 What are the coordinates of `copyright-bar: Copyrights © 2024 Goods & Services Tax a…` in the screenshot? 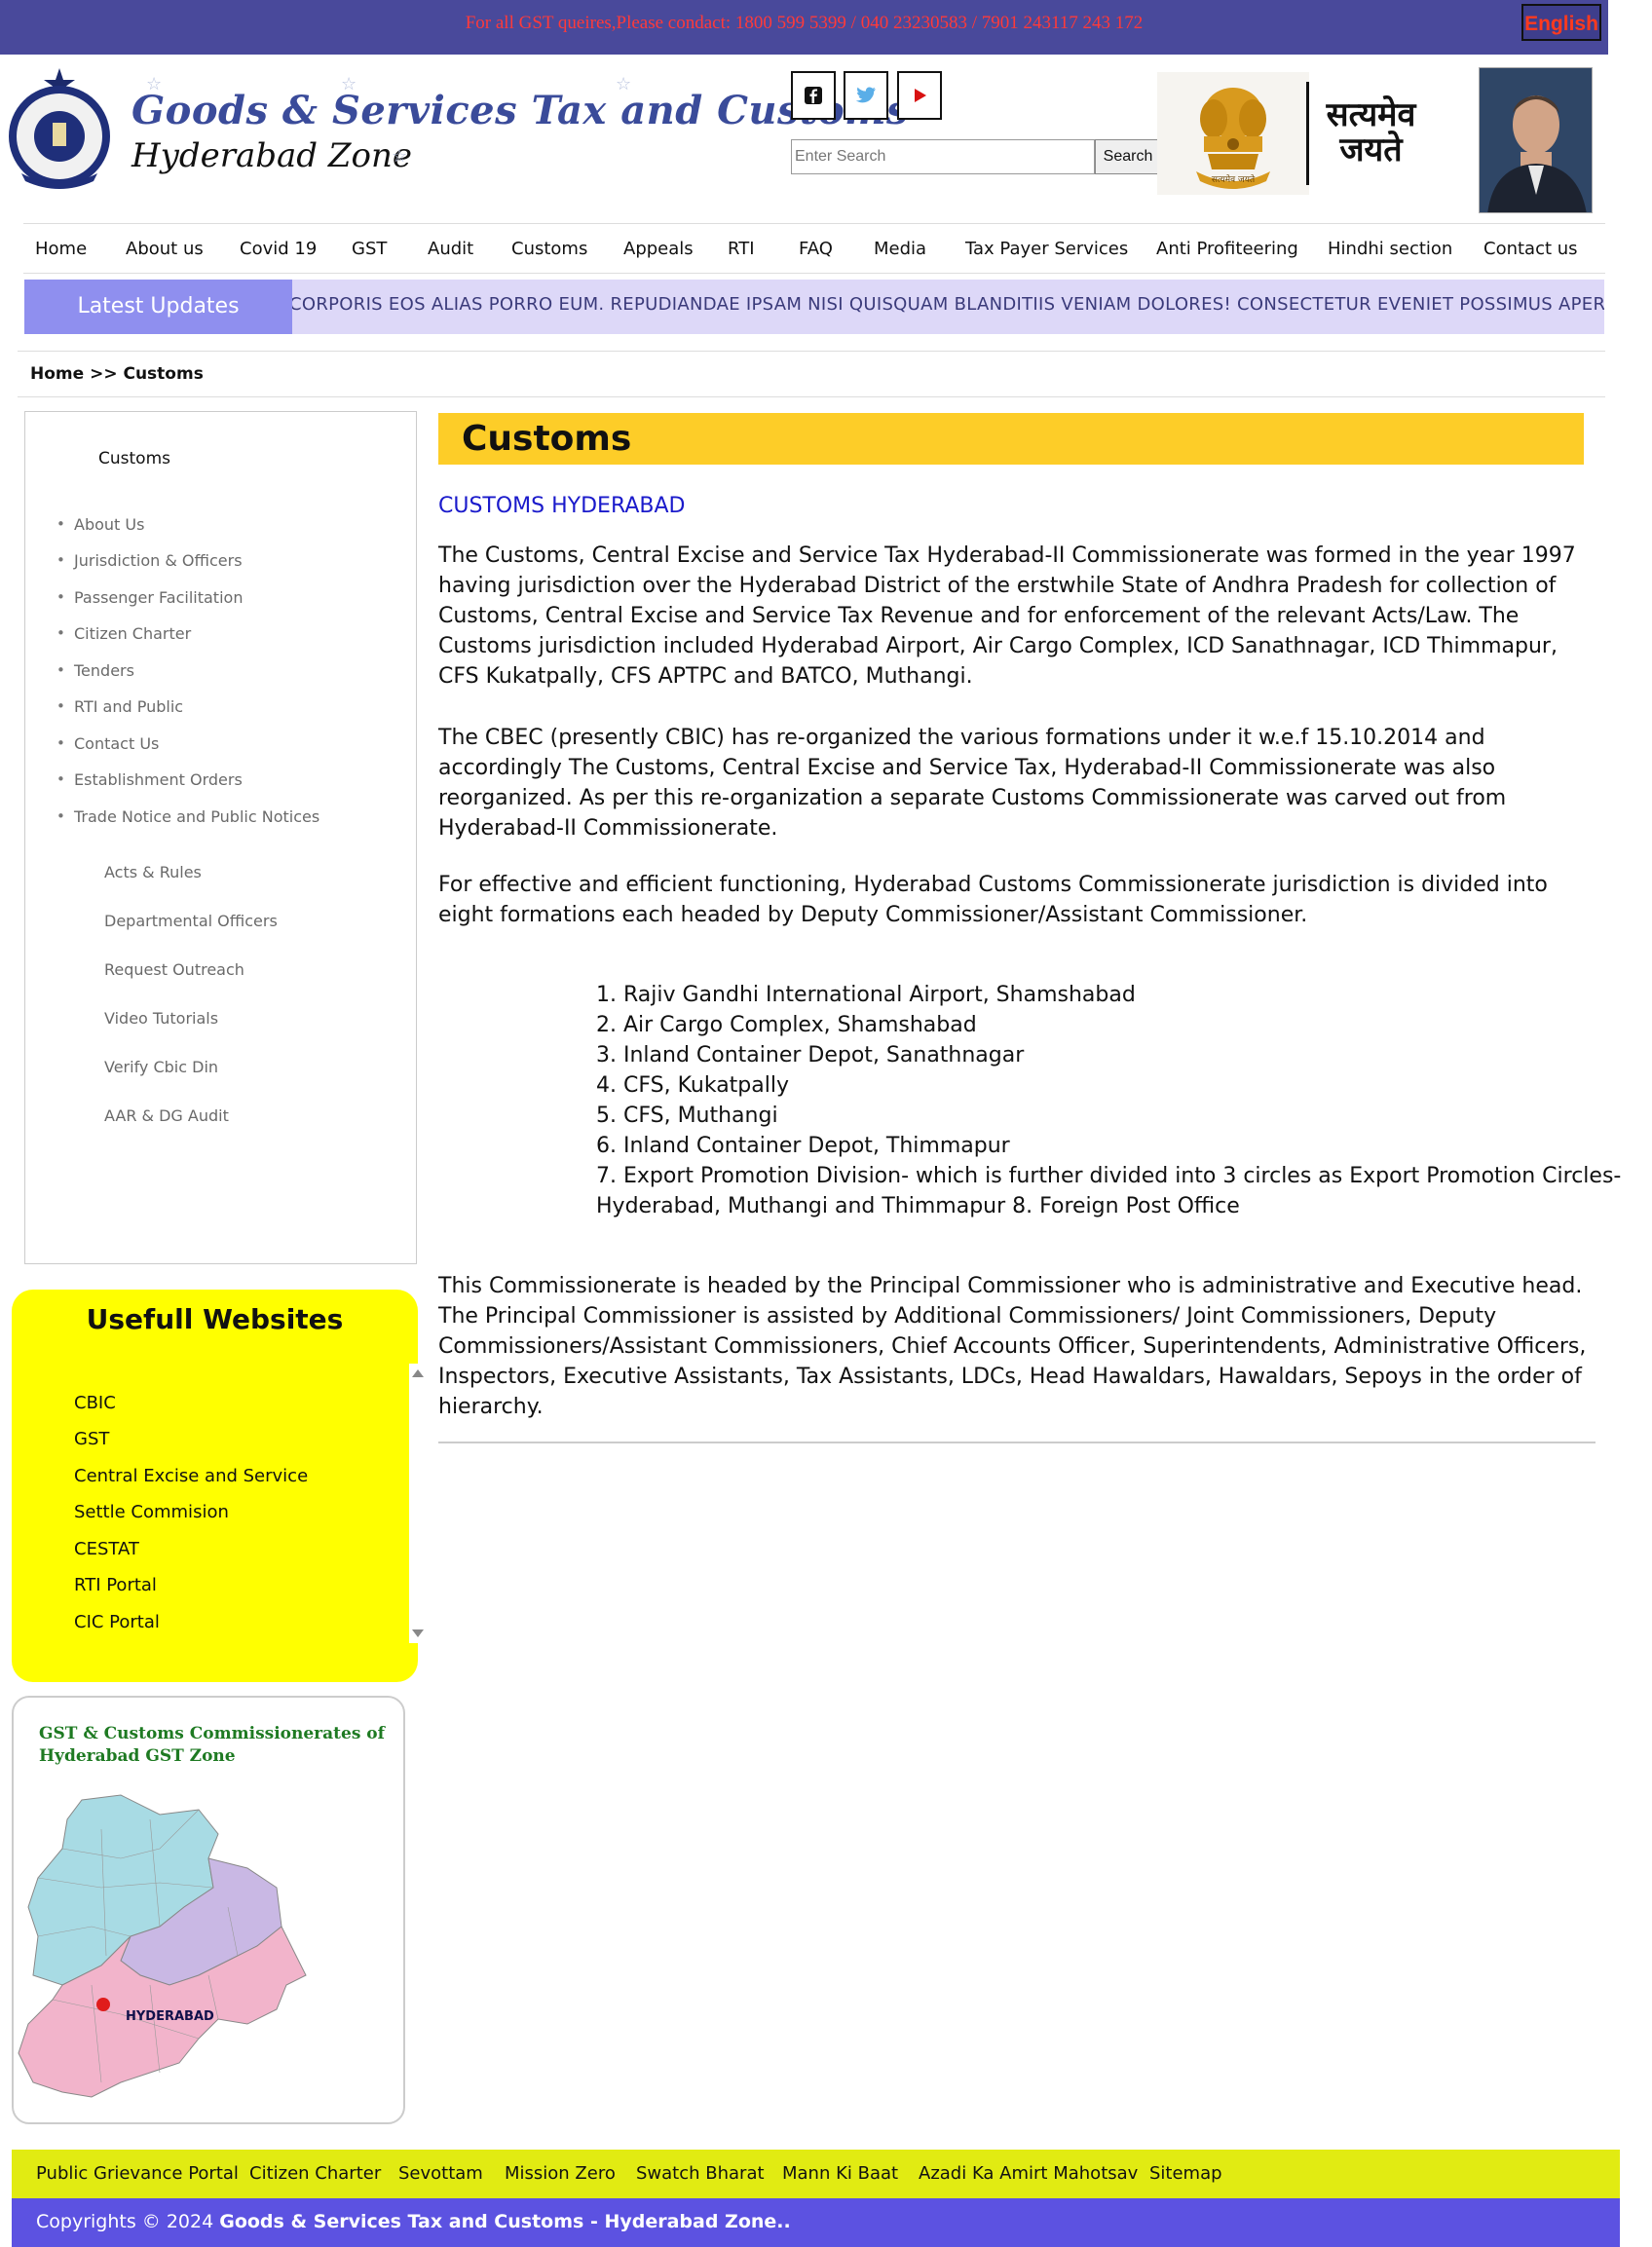 It's located at (816, 2223).